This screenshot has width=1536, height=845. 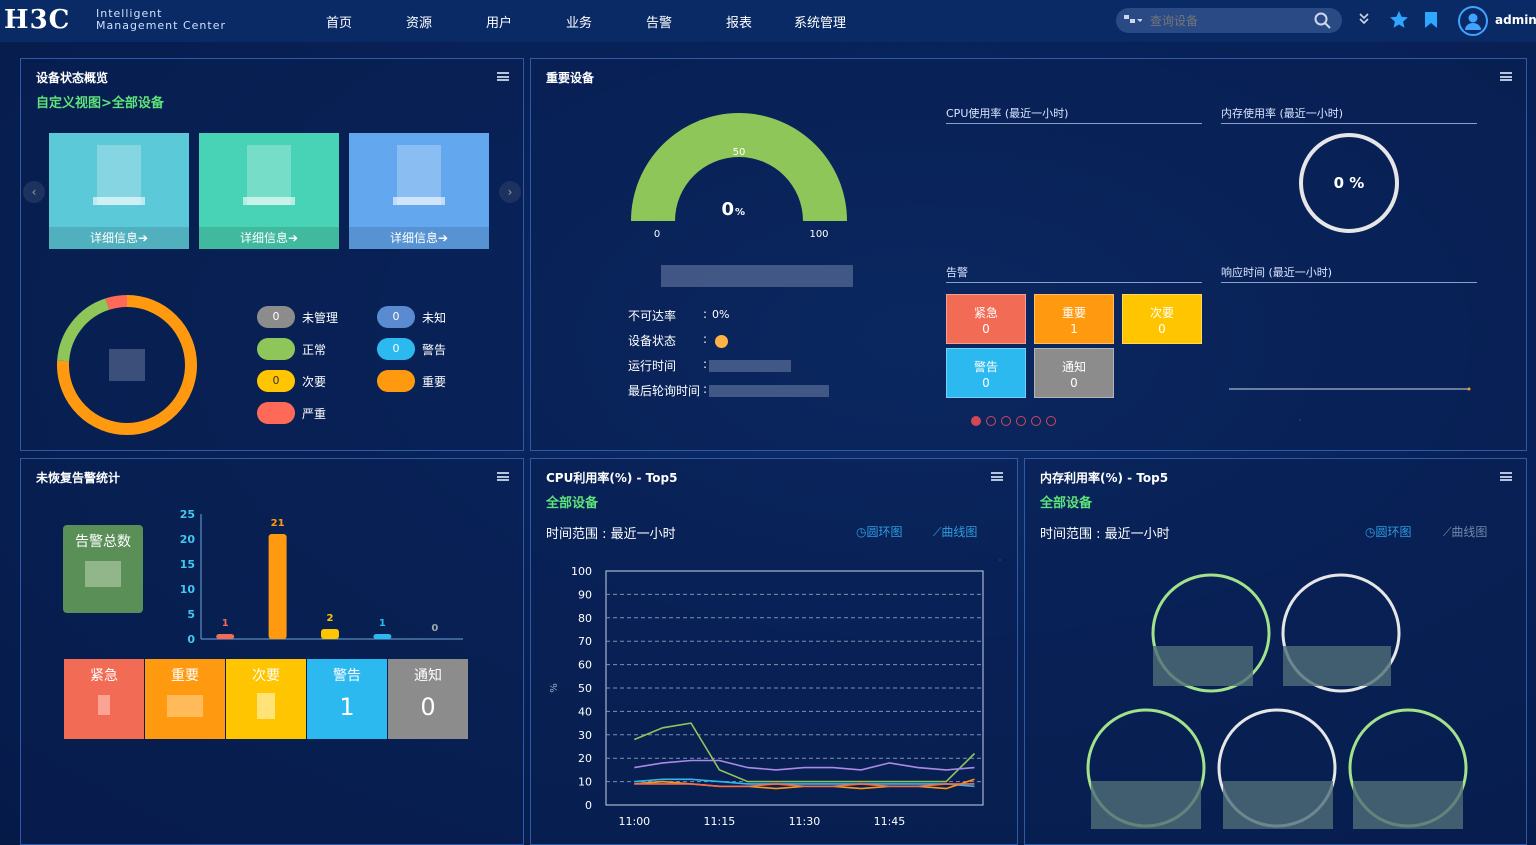 I want to click on legend-pill-critical, so click(x=276, y=413).